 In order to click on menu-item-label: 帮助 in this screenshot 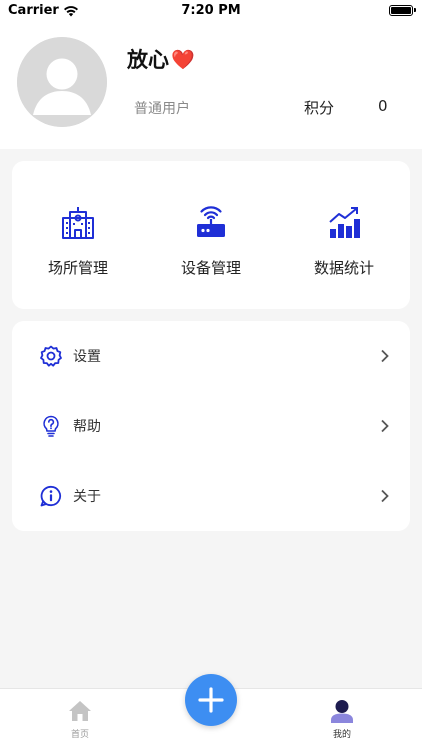, I will do `click(87, 427)`.